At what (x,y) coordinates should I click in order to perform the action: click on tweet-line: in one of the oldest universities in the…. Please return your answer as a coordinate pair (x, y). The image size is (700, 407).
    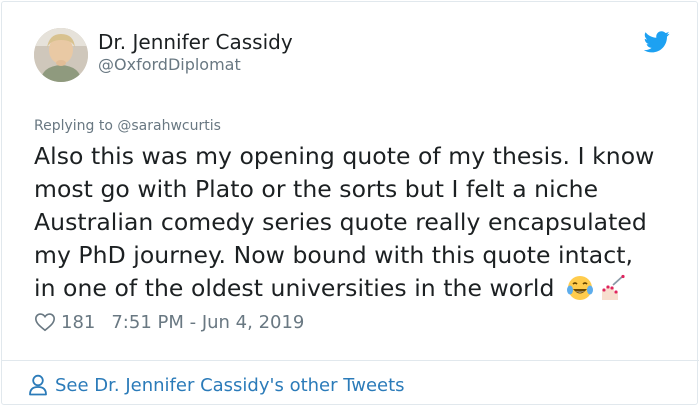
    Looking at the image, I should click on (294, 288).